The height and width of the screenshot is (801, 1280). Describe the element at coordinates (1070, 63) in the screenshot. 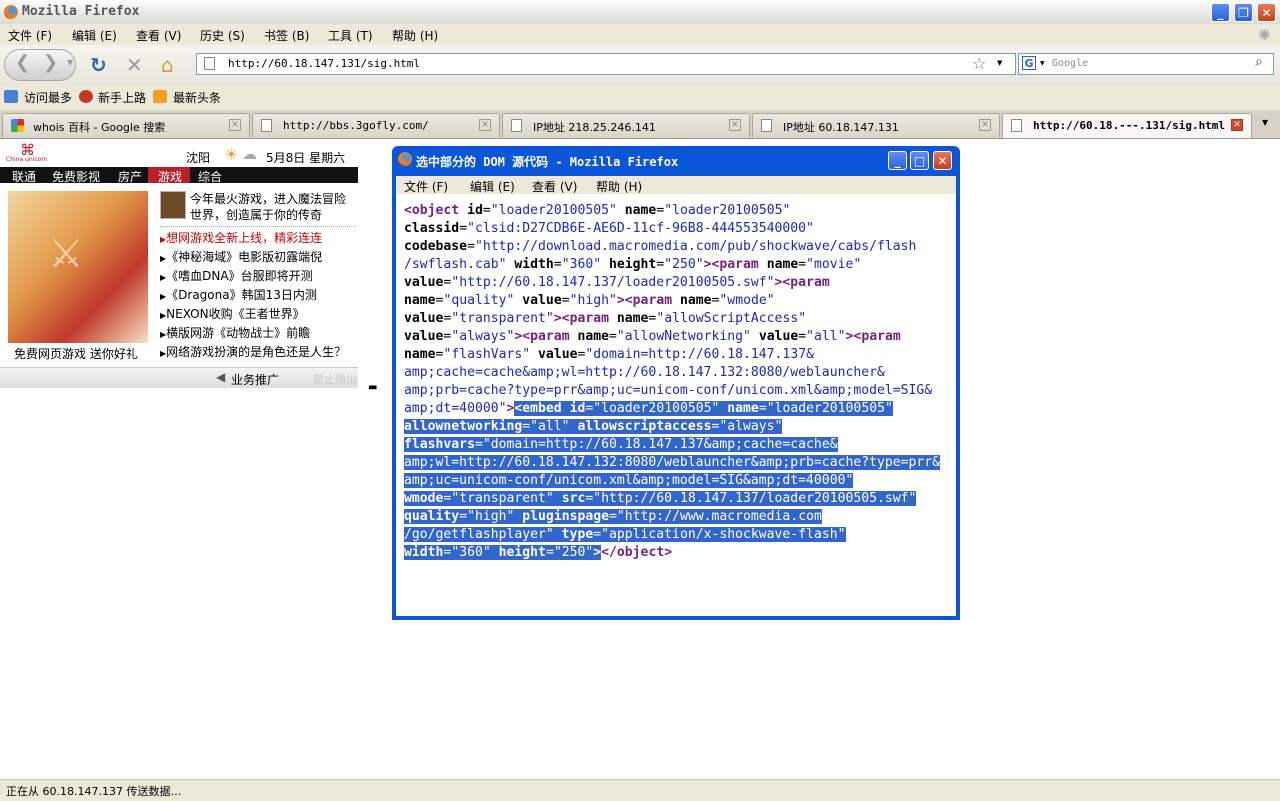

I see `search-placeholder: Google` at that location.